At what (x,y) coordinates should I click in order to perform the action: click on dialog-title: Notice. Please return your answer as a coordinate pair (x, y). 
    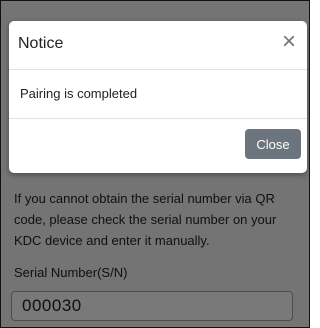
    Looking at the image, I should click on (41, 43).